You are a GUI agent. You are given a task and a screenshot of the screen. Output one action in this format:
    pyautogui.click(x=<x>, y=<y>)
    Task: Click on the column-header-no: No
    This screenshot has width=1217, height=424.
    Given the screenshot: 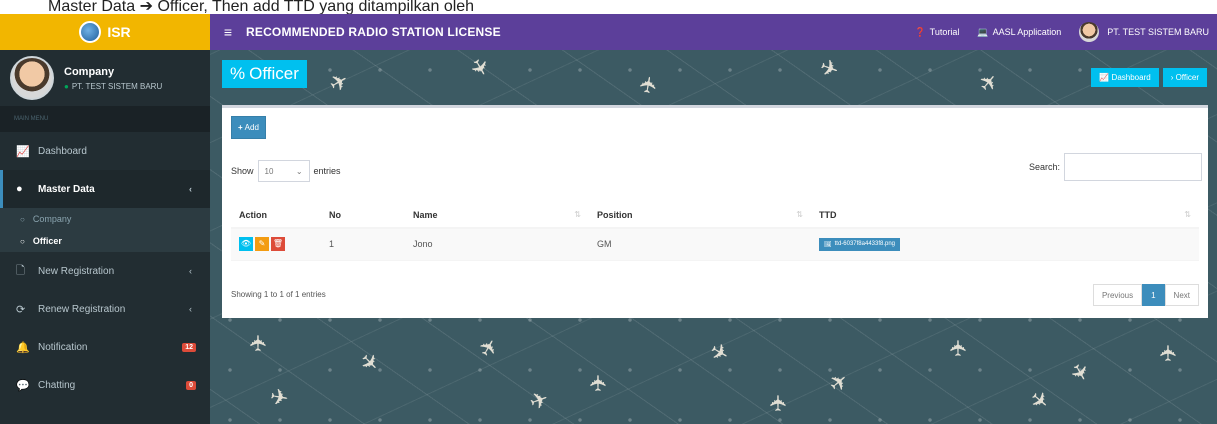 What is the action you would take?
    pyautogui.click(x=363, y=215)
    